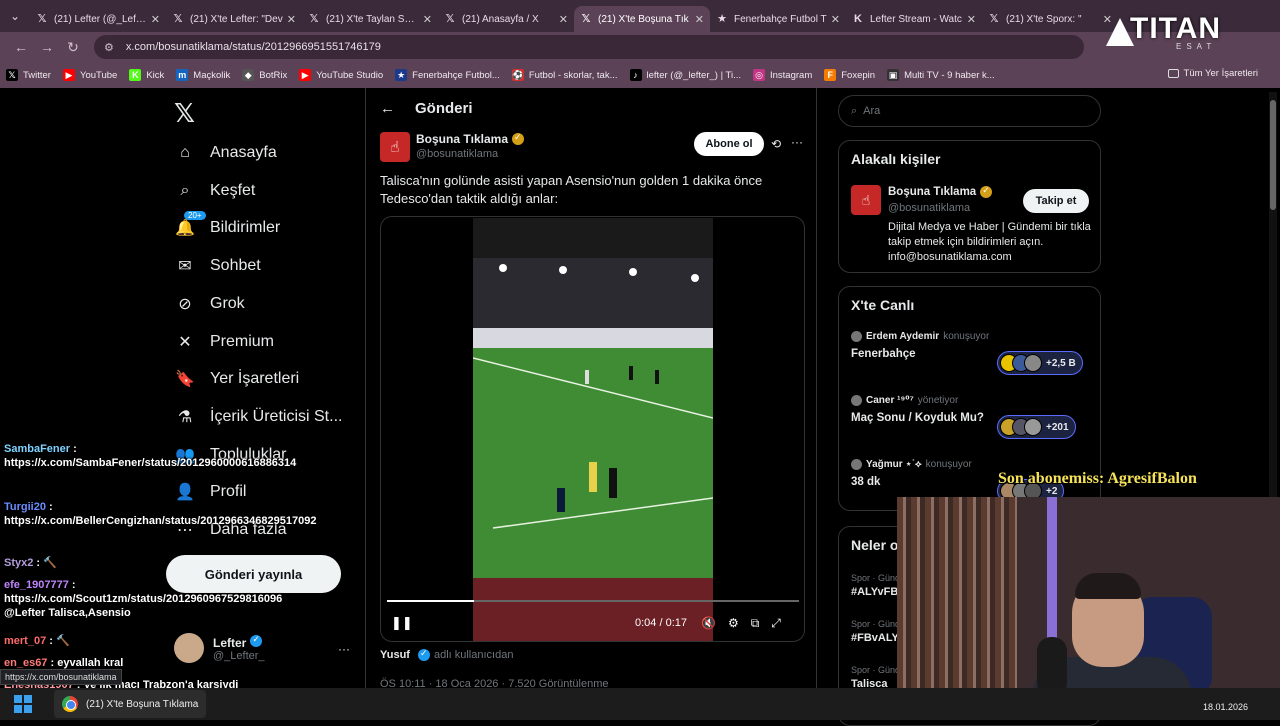 The width and height of the screenshot is (1280, 726). I want to click on browser-tab: 𝕏 (21) Anasayfa / X ✕, so click(506, 19).